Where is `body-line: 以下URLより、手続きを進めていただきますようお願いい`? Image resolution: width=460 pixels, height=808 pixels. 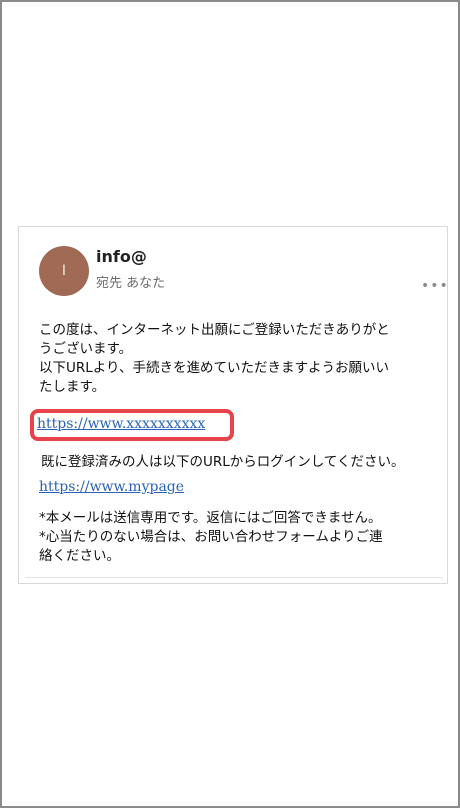 body-line: 以下URLより、手続きを進めていただきますようお願いい is located at coordinates (214, 368).